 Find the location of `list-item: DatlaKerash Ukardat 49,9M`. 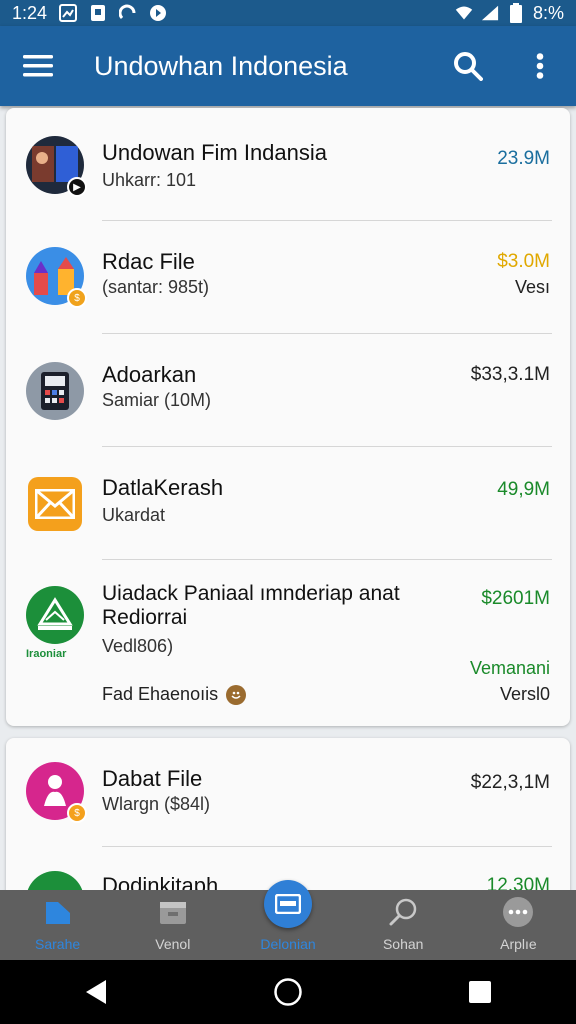

list-item: DatlaKerash Ukardat 49,9M is located at coordinates (288, 503).